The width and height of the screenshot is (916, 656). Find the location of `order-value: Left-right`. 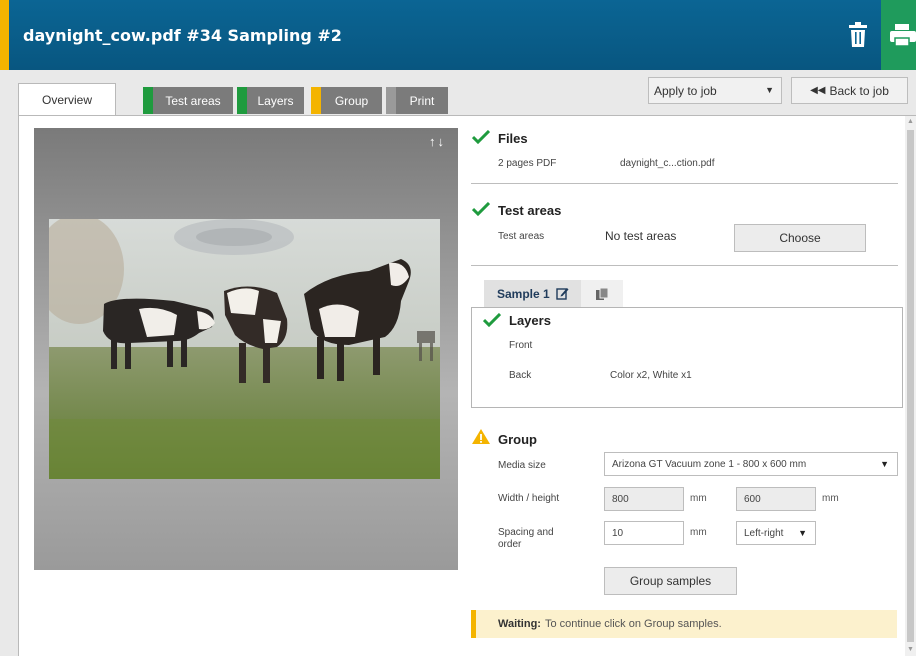

order-value: Left-right is located at coordinates (764, 533).